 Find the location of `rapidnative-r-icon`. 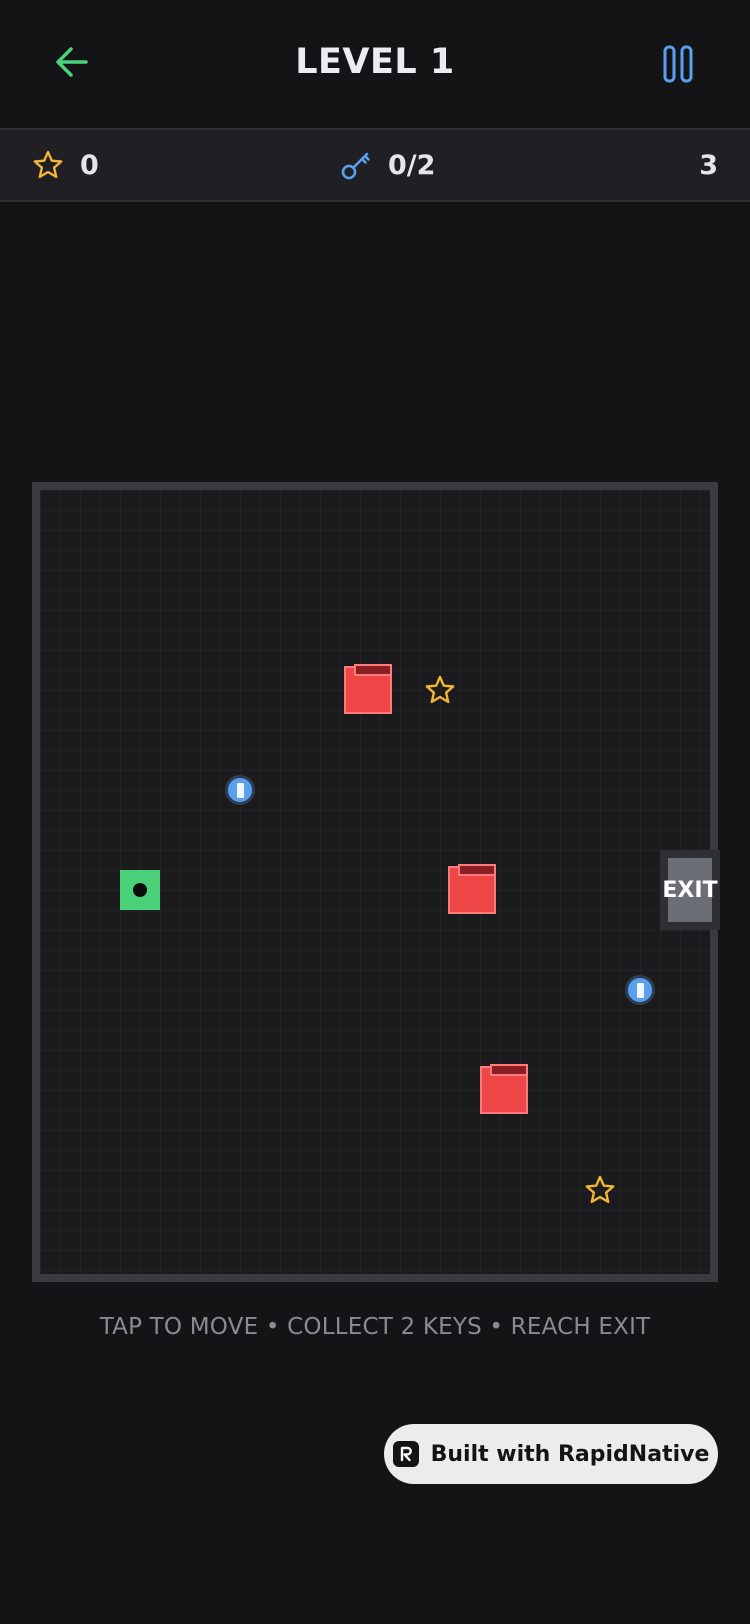

rapidnative-r-icon is located at coordinates (406, 1454).